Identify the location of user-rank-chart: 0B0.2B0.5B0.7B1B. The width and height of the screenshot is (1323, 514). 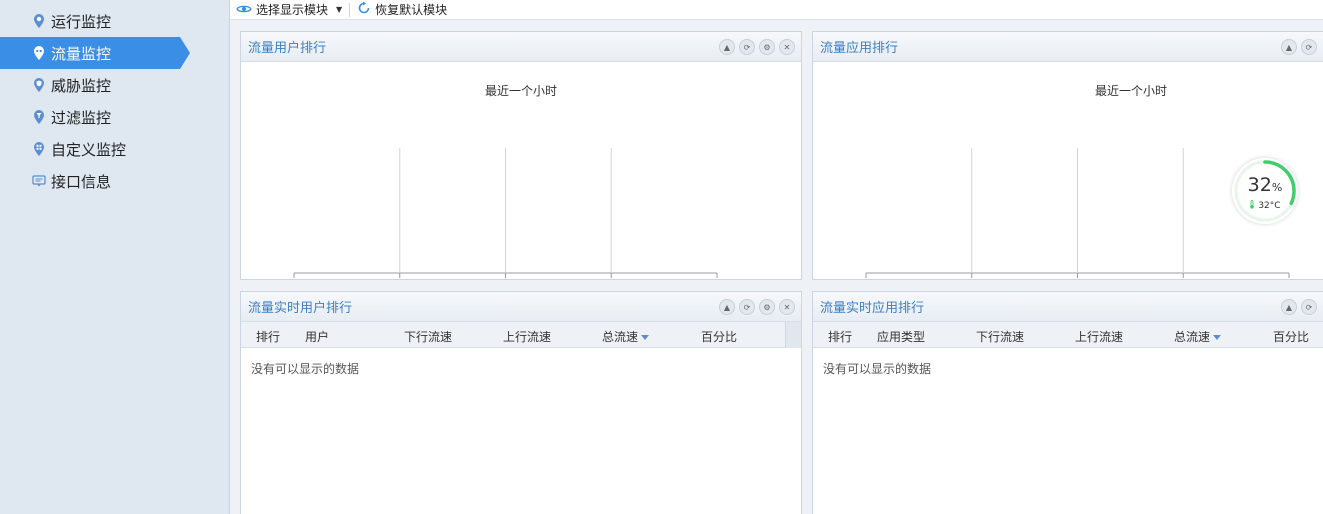
(505, 213).